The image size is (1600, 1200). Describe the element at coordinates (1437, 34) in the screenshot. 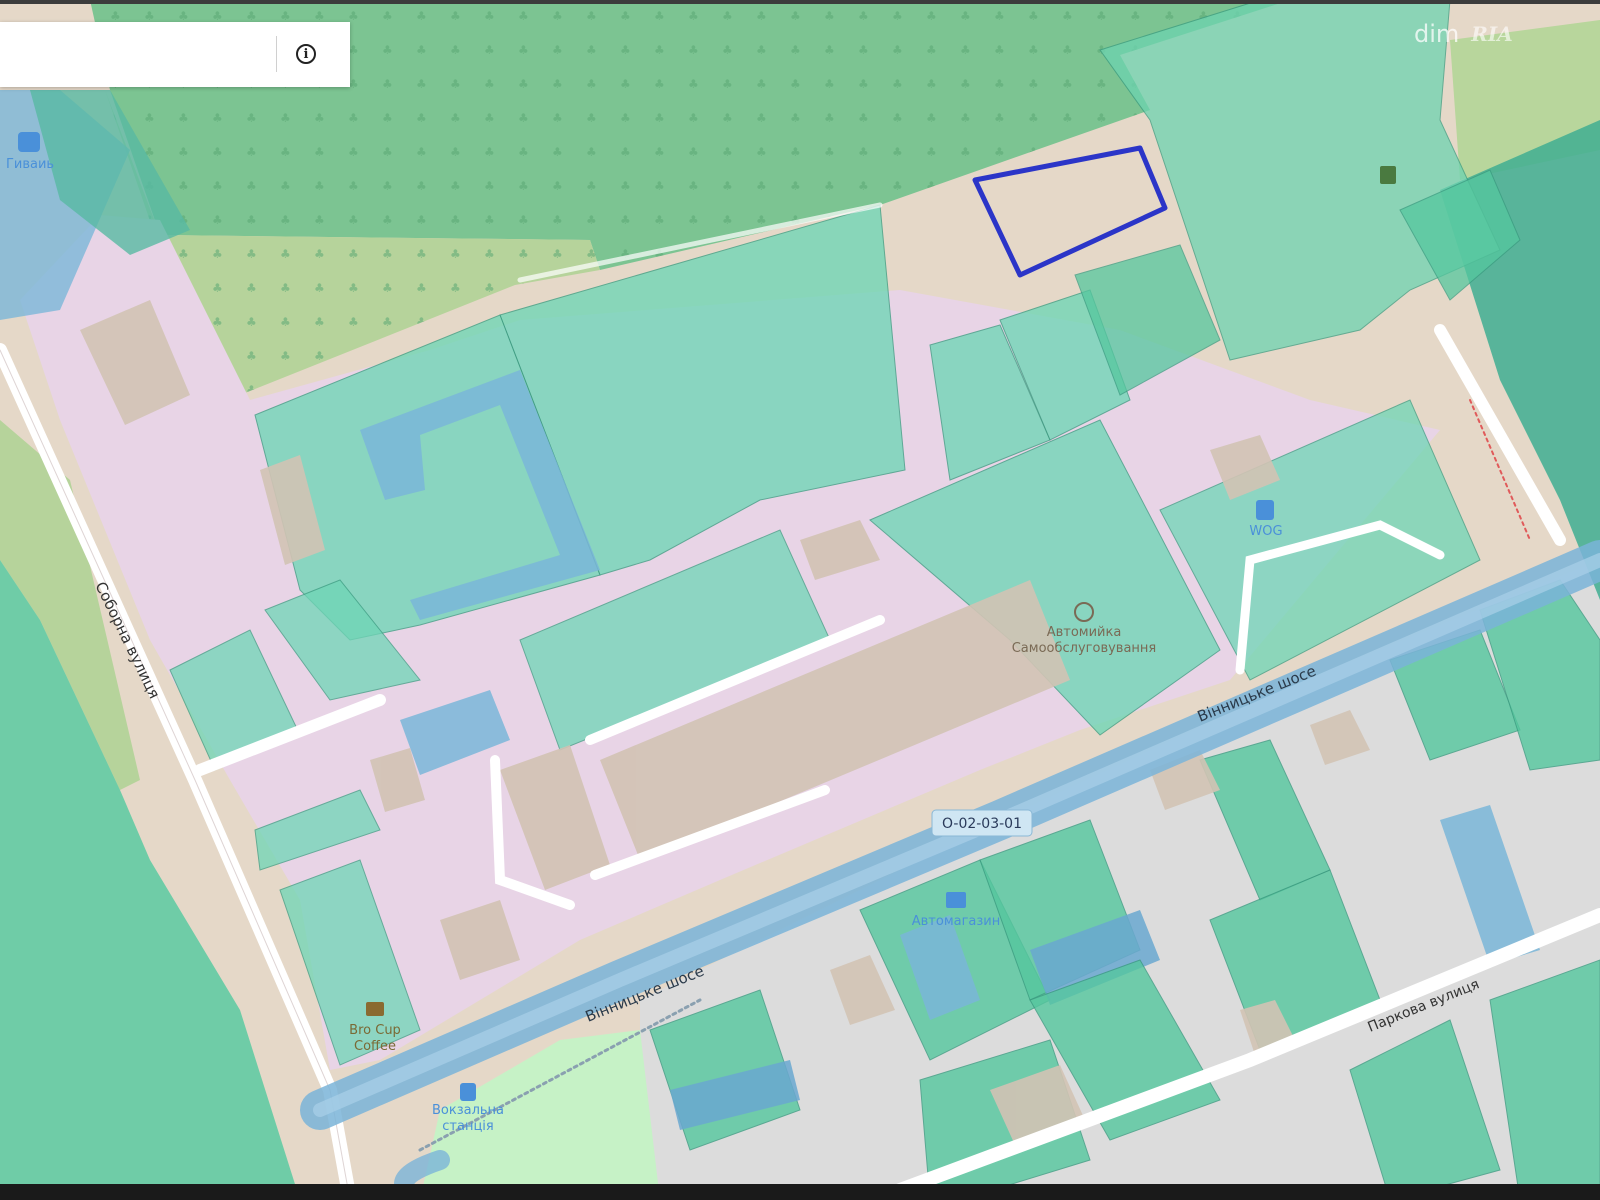

I see `watermark-dim: dim` at that location.